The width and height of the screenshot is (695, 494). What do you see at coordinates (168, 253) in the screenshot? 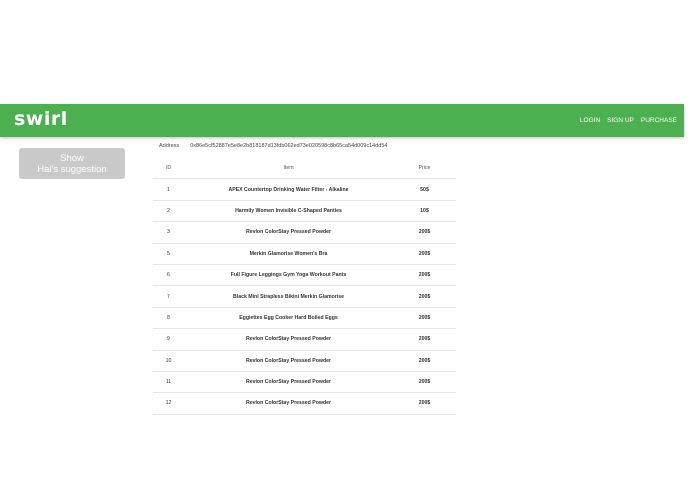
I see `row-id: 5` at bounding box center [168, 253].